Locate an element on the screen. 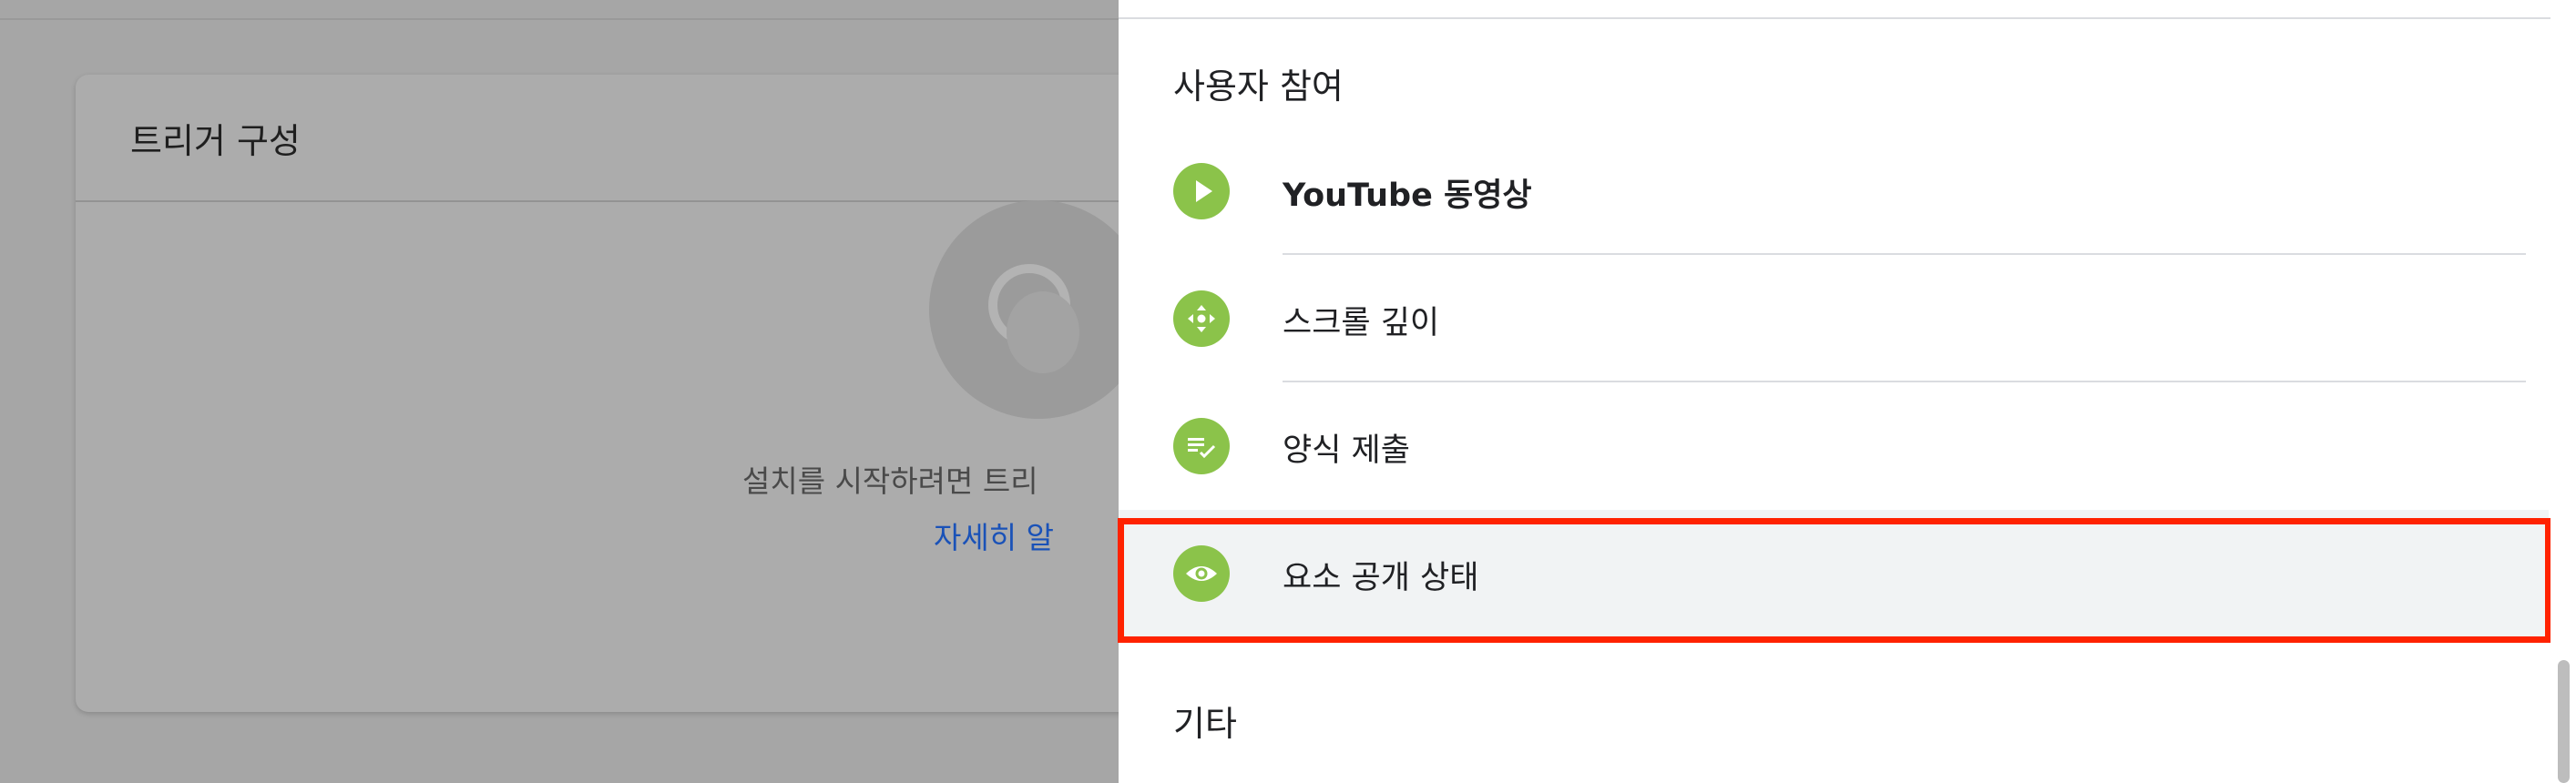 The width and height of the screenshot is (2576, 783). eye-icon is located at coordinates (1201, 573).